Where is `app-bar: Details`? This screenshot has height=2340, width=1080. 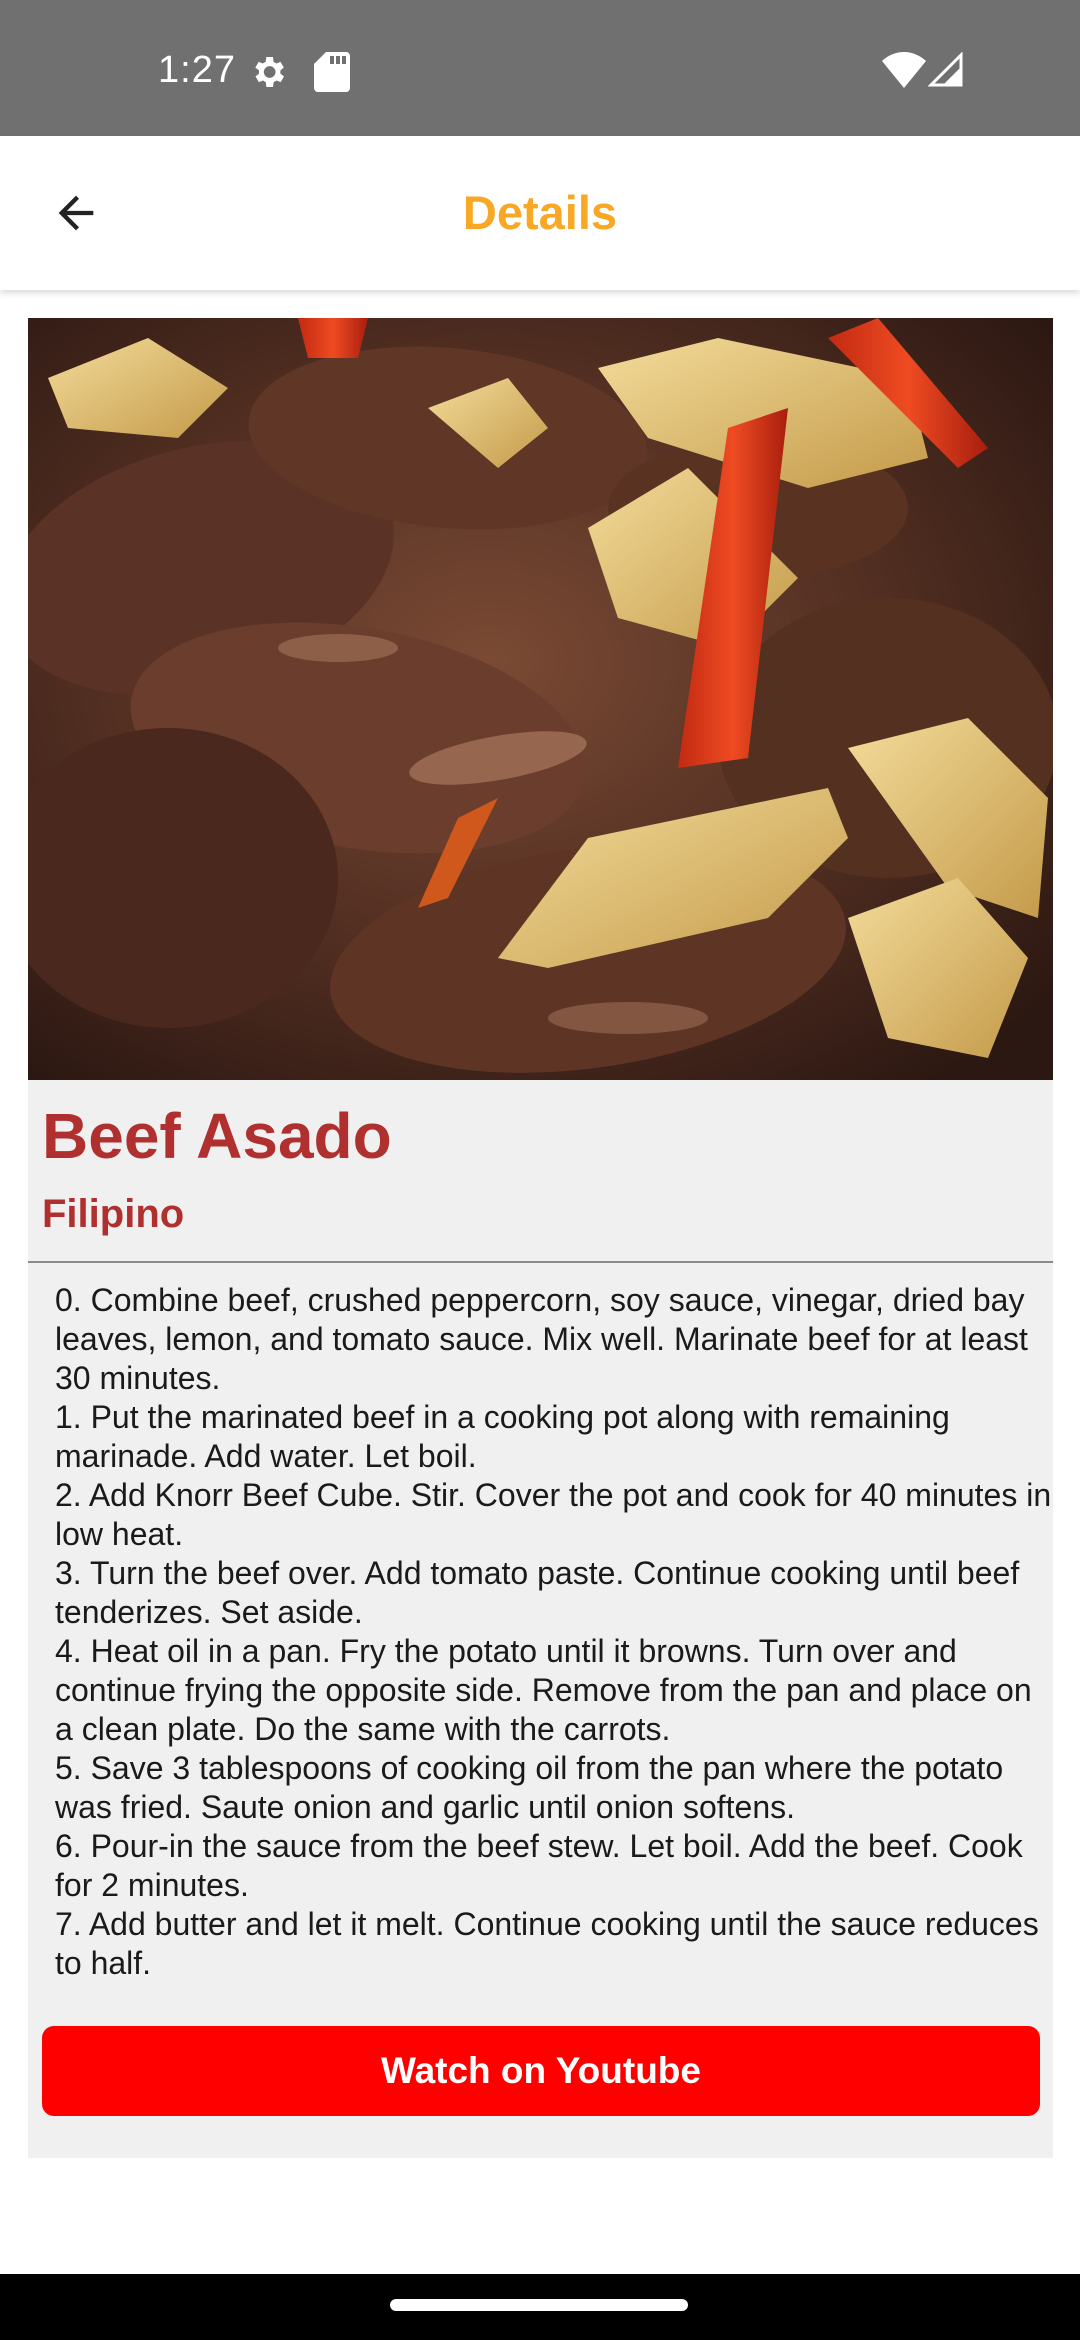 app-bar: Details is located at coordinates (540, 213).